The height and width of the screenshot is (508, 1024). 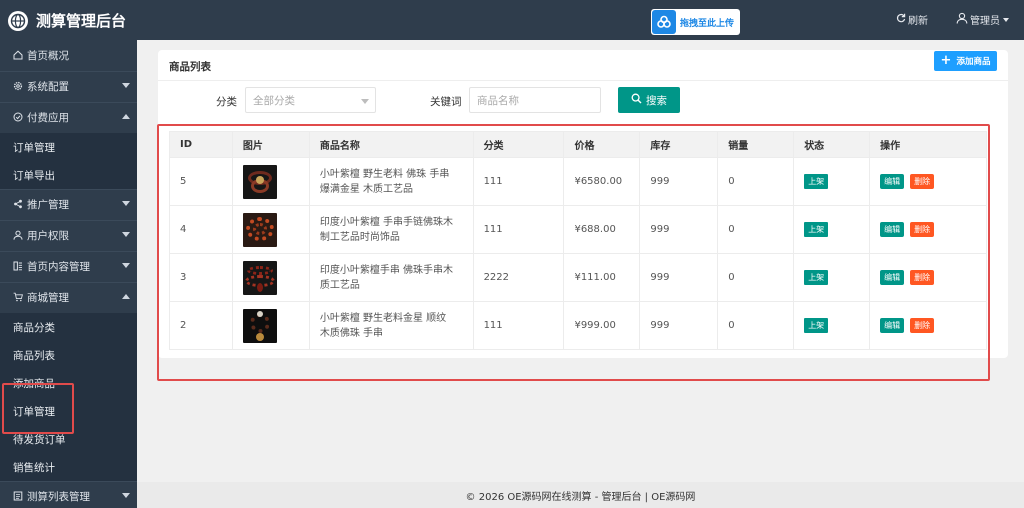 I want to click on sidebar-item-label: 测算列表管理, so click(x=58, y=496).